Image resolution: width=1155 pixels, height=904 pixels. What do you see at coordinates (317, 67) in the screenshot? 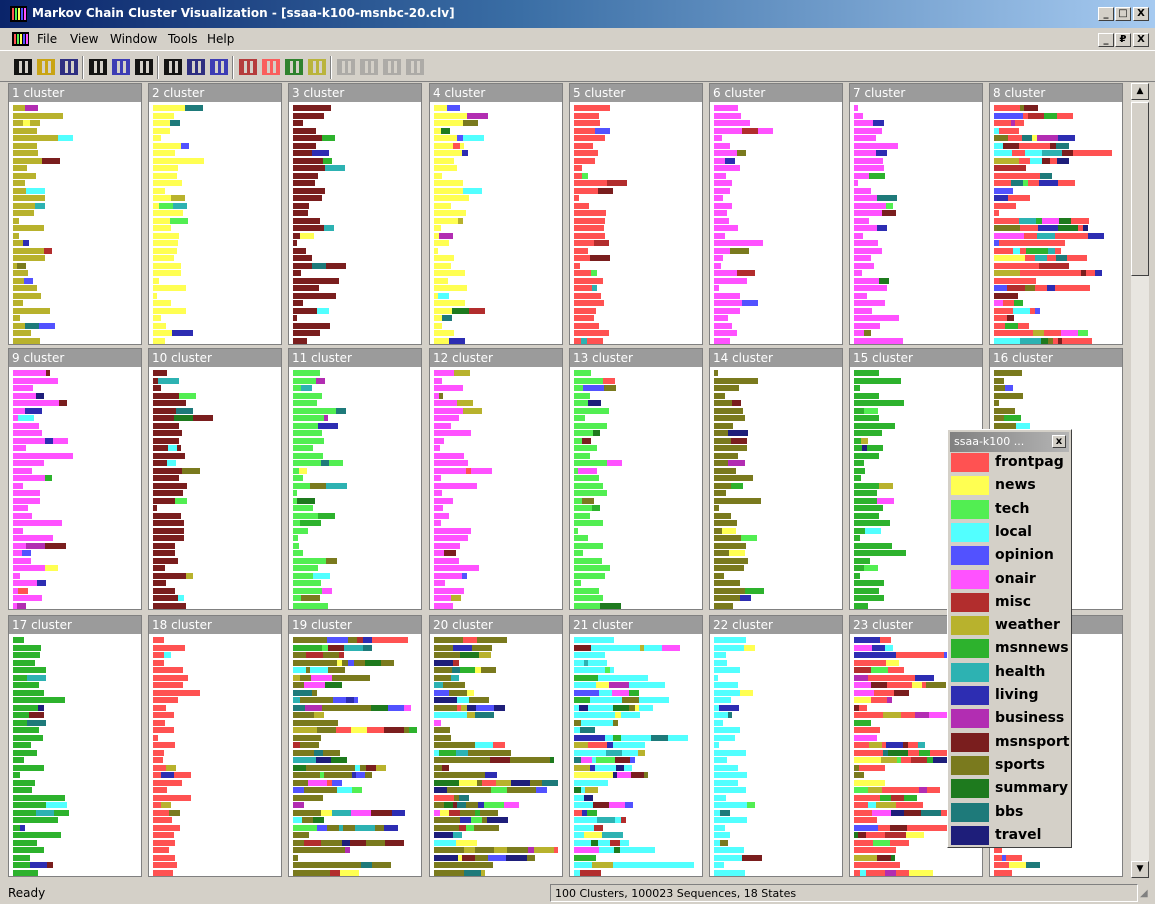
I see `expand-icon` at bounding box center [317, 67].